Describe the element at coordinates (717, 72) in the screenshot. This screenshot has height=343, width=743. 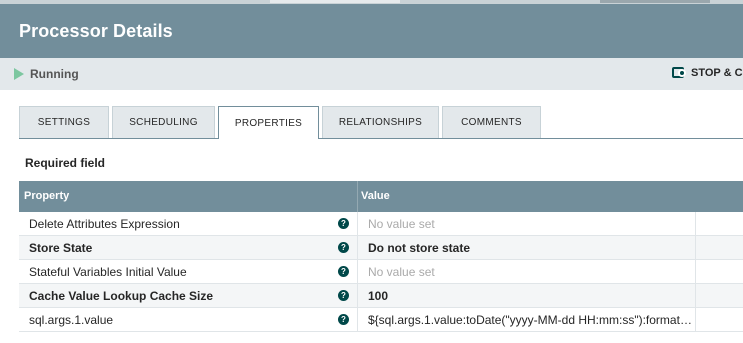
I see `stop-and-configure-label: STOP & CO` at that location.